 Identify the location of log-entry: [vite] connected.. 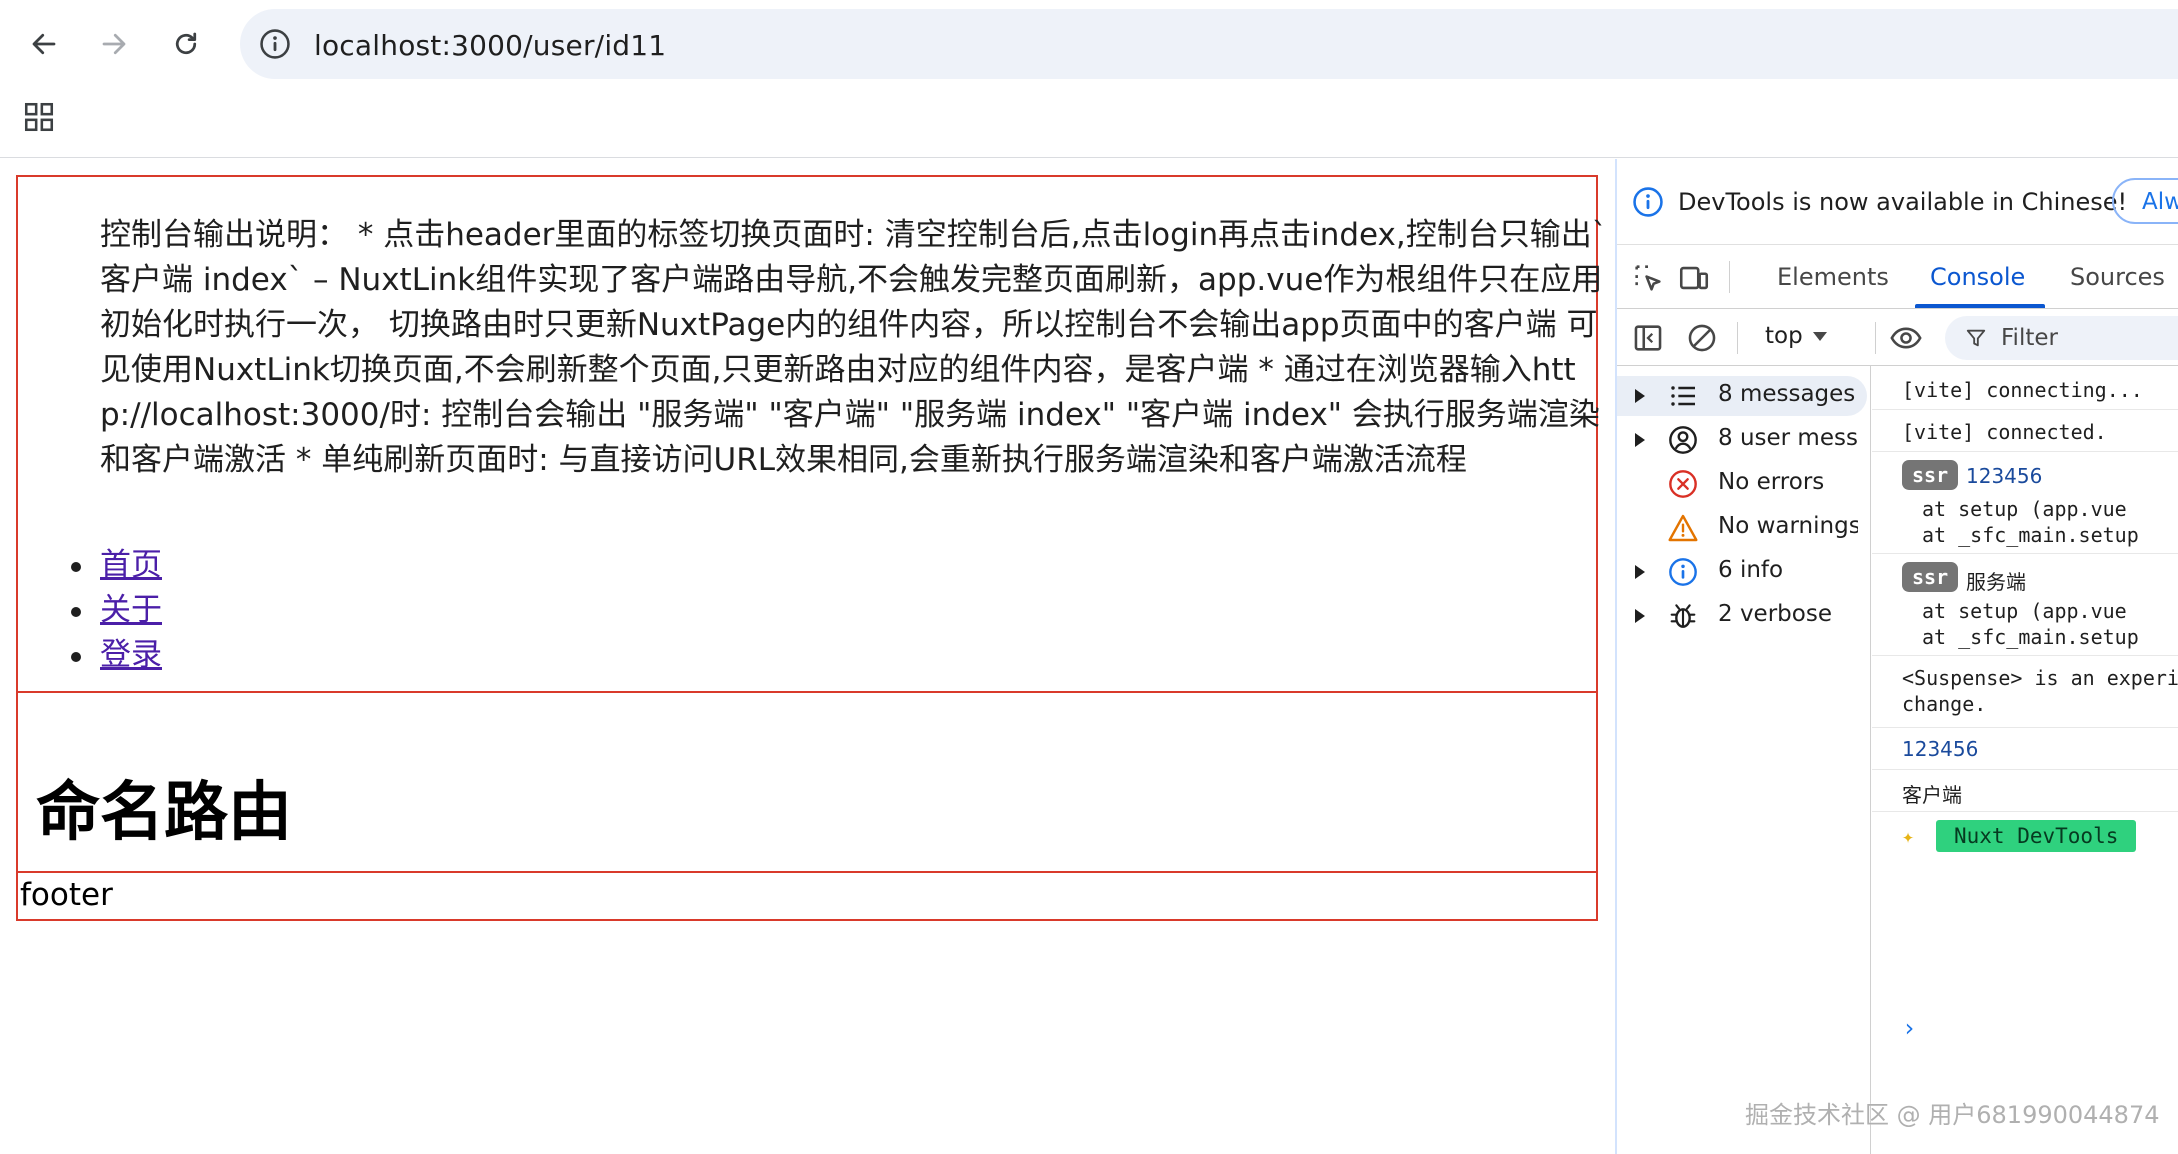
(2025, 431).